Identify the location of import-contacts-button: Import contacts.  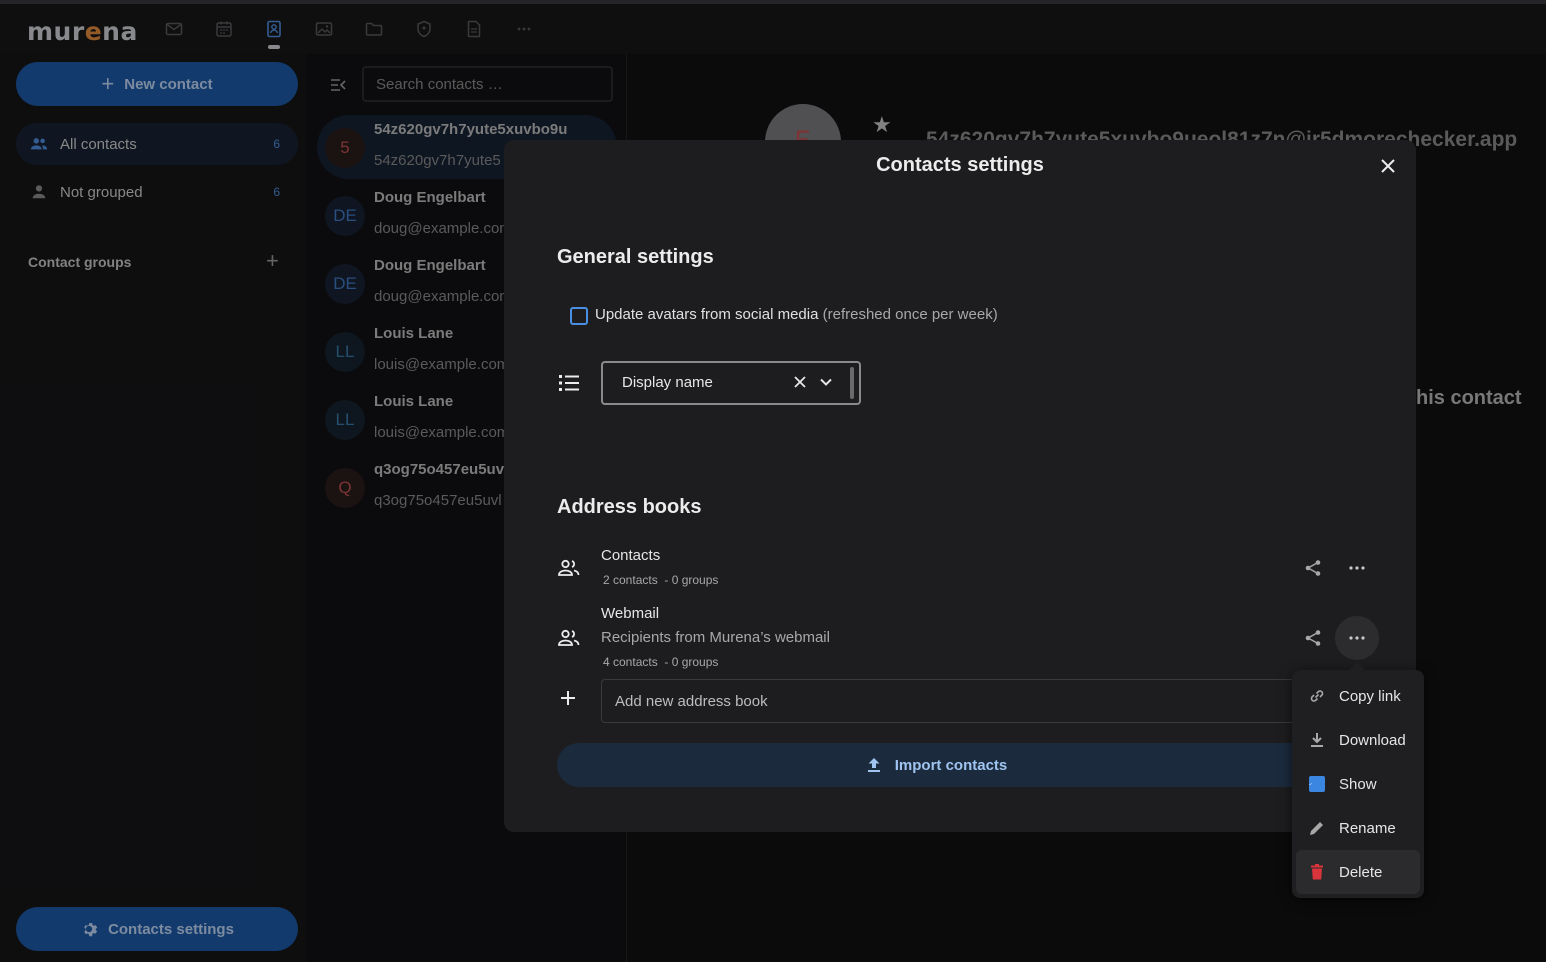
(937, 765).